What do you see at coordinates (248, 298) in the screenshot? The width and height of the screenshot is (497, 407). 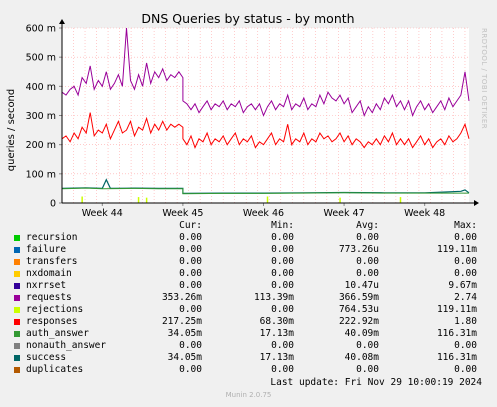 I see `legend-row-requests: requests 353.26m 113.39m 366.59m 2.74` at bounding box center [248, 298].